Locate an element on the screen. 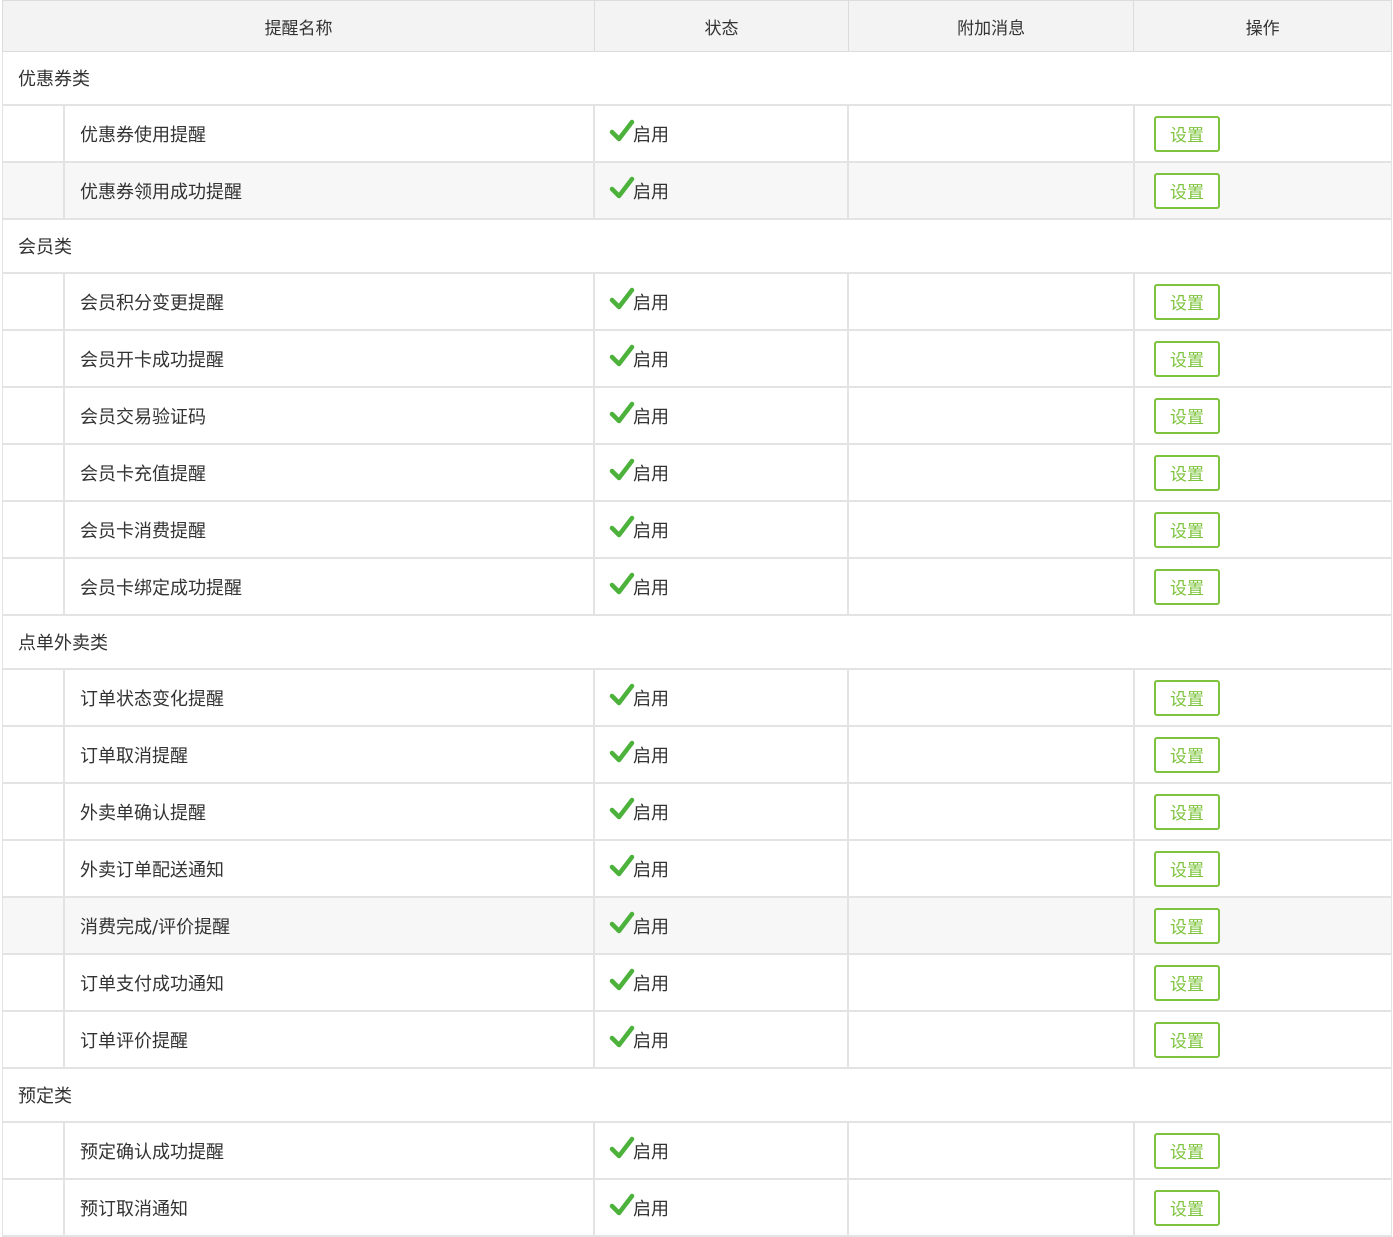  table-row: 会员卡消费提醒 启用 设置 is located at coordinates (697, 530).